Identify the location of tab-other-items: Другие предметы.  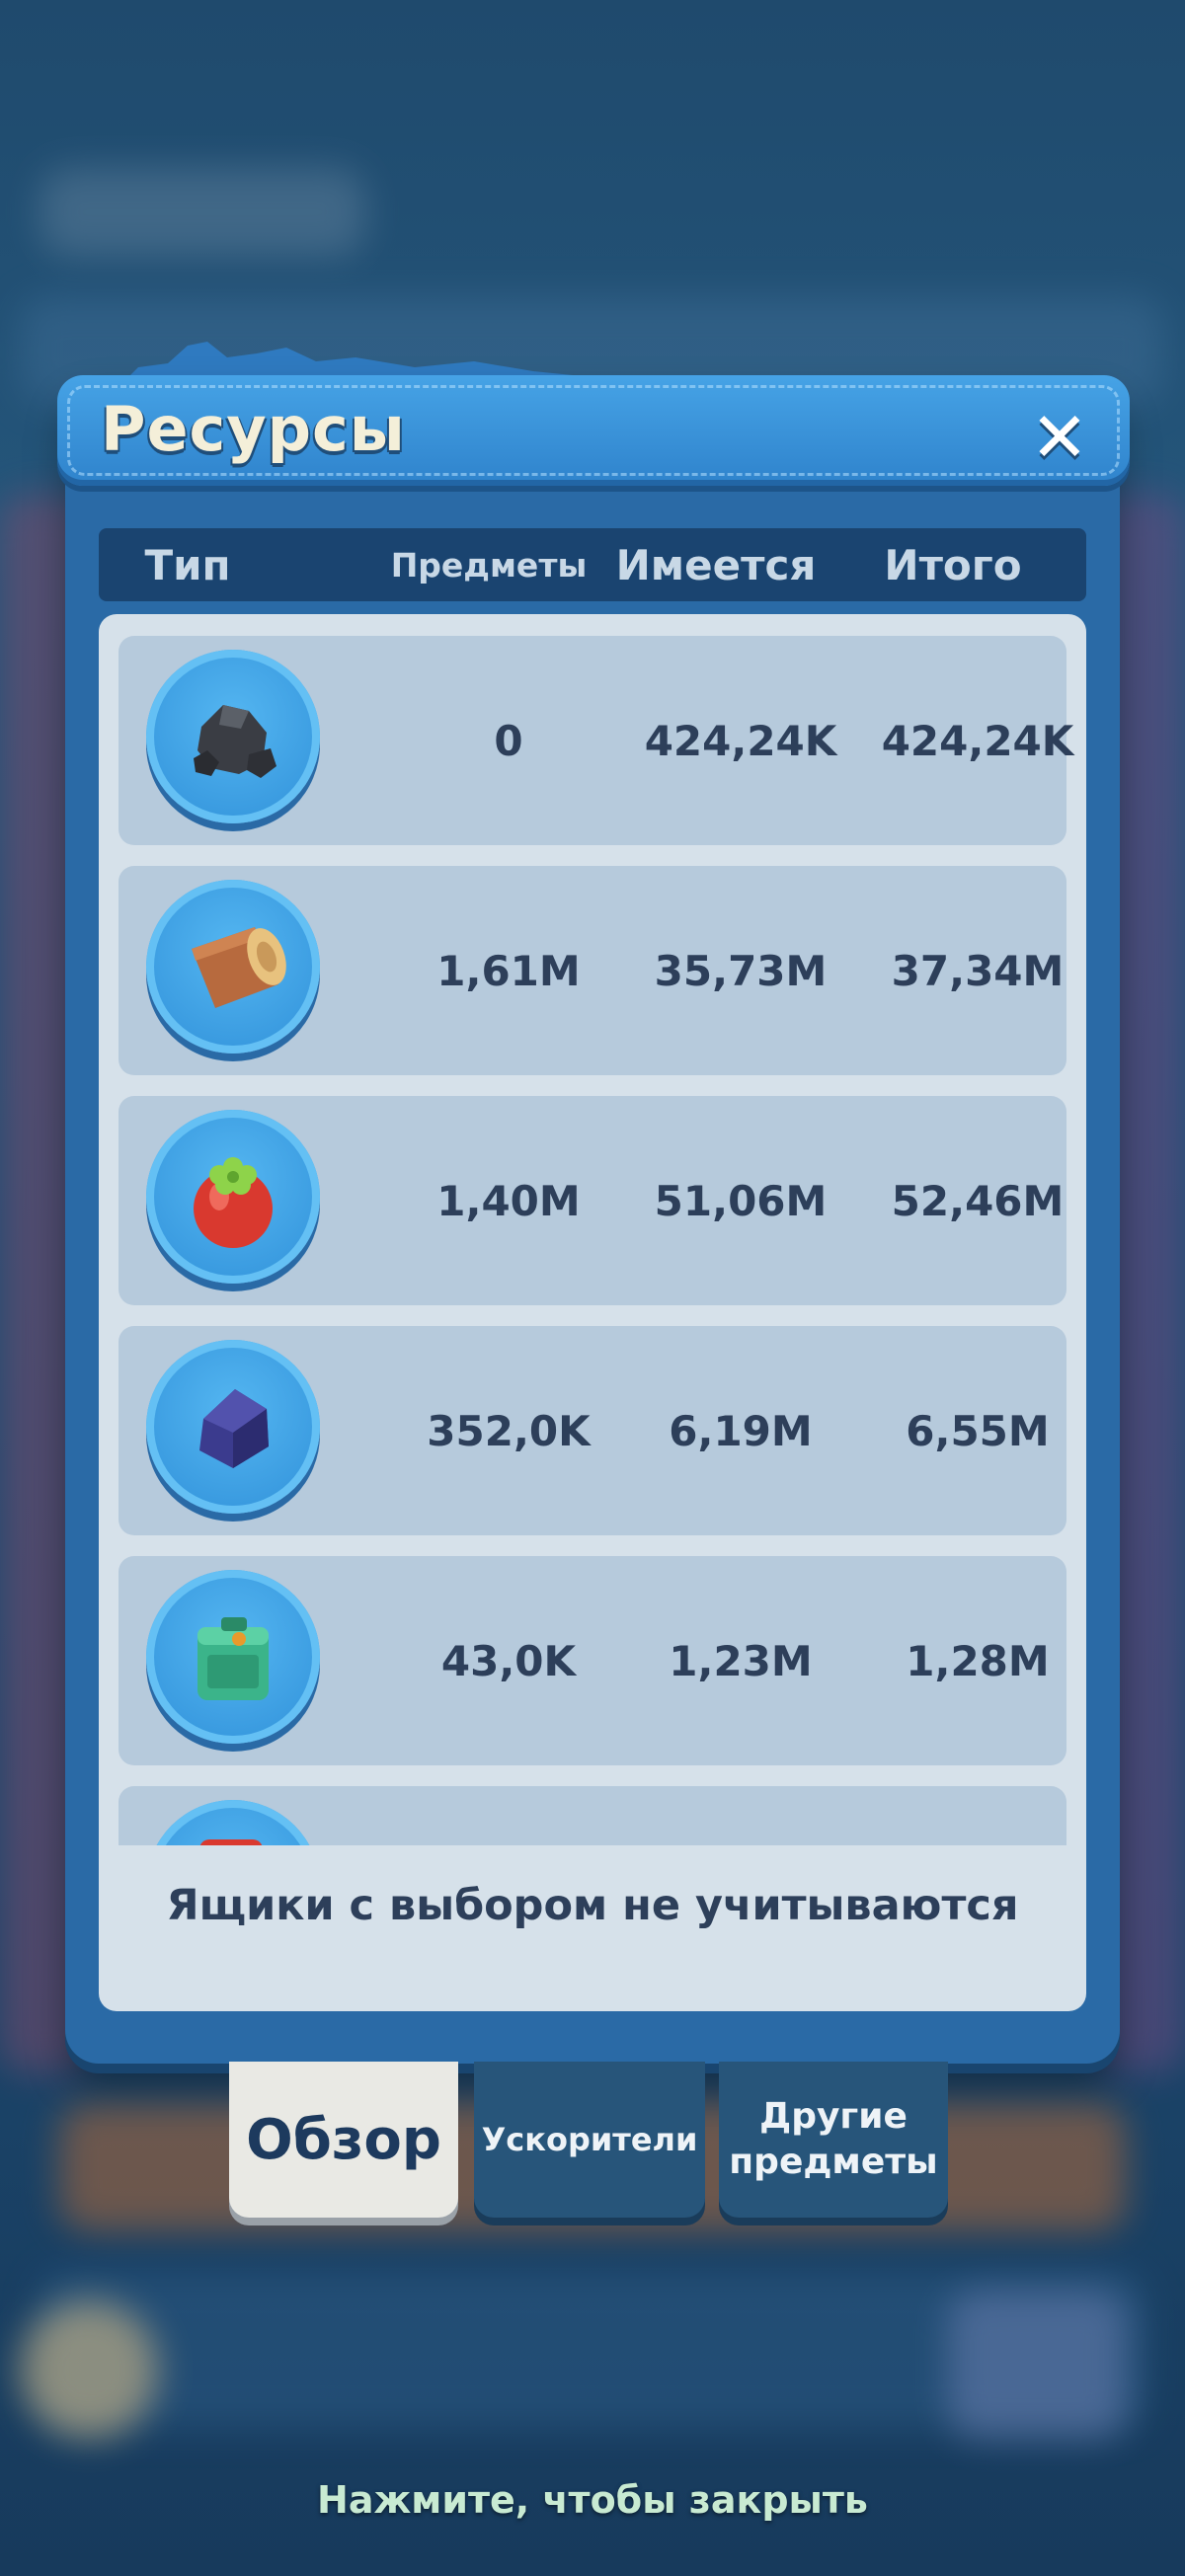
(834, 2140).